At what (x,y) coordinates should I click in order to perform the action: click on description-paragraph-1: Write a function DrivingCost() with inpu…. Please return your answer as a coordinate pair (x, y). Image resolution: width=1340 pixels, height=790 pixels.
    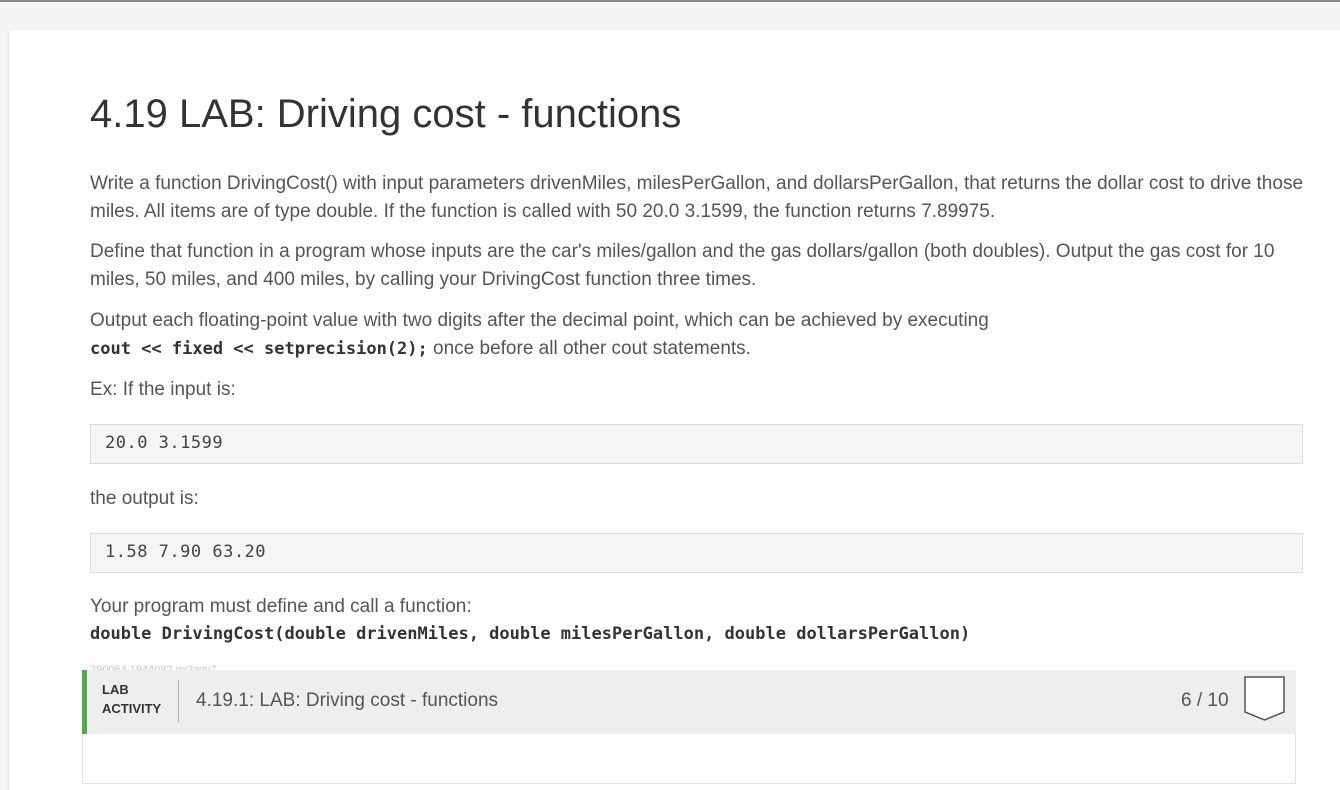
    Looking at the image, I should click on (697, 197).